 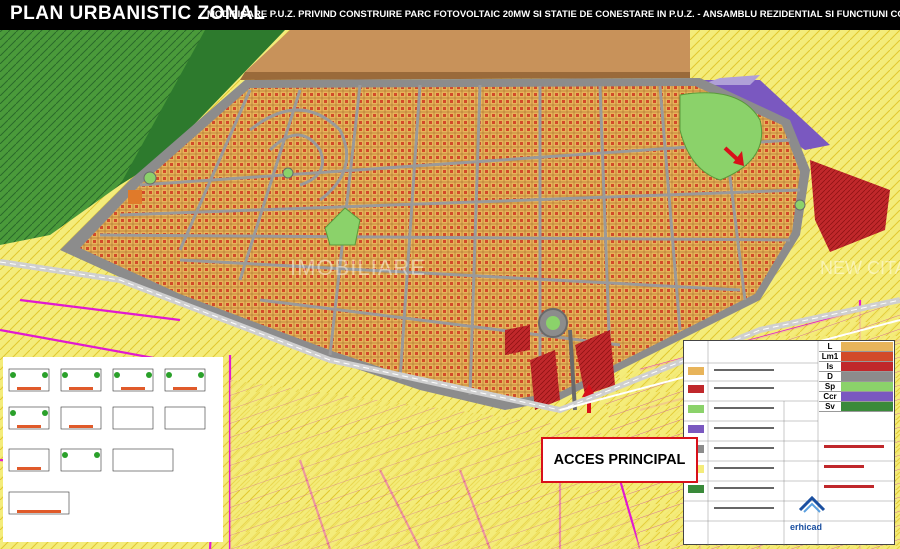 What do you see at coordinates (830, 346) in the screenshot?
I see `zone-key: L` at bounding box center [830, 346].